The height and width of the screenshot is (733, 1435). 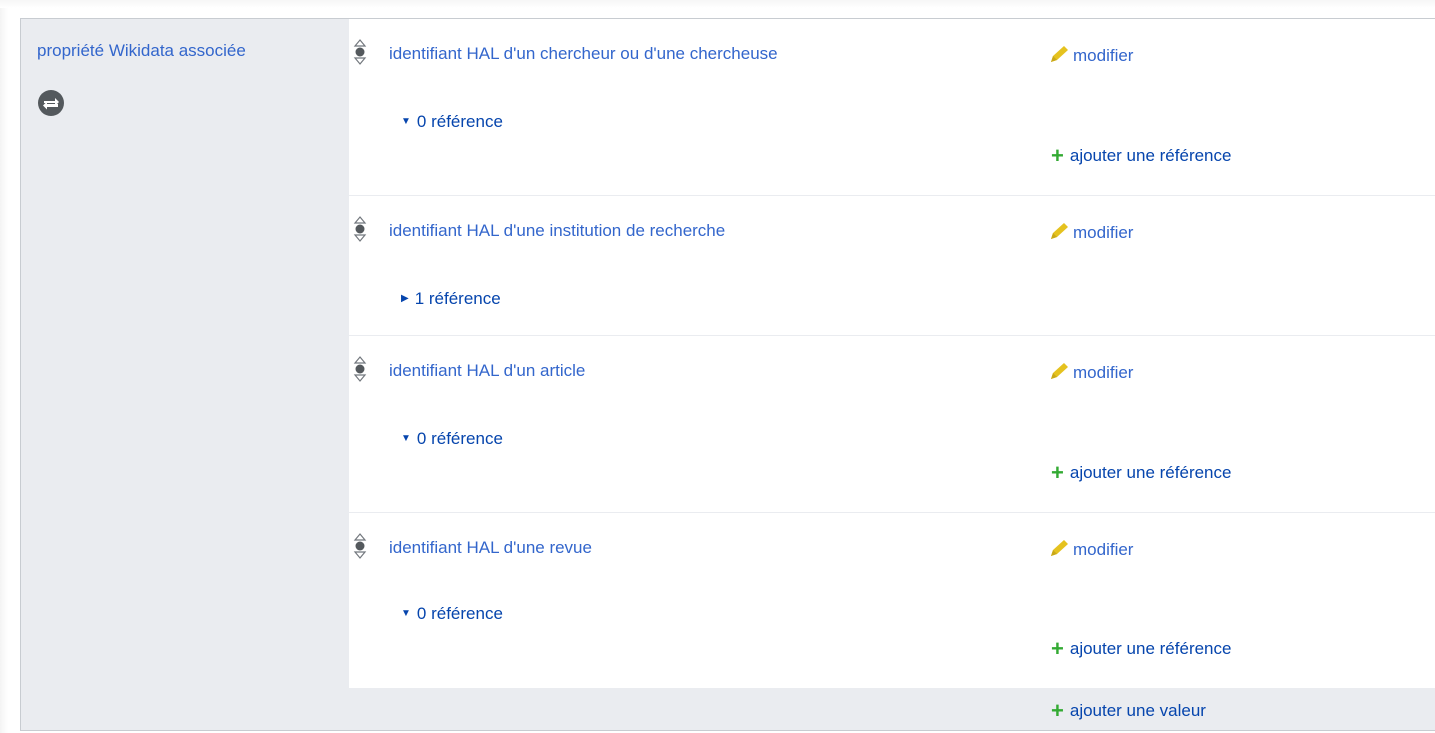 I want to click on top-edge-shadow, so click(x=717, y=4).